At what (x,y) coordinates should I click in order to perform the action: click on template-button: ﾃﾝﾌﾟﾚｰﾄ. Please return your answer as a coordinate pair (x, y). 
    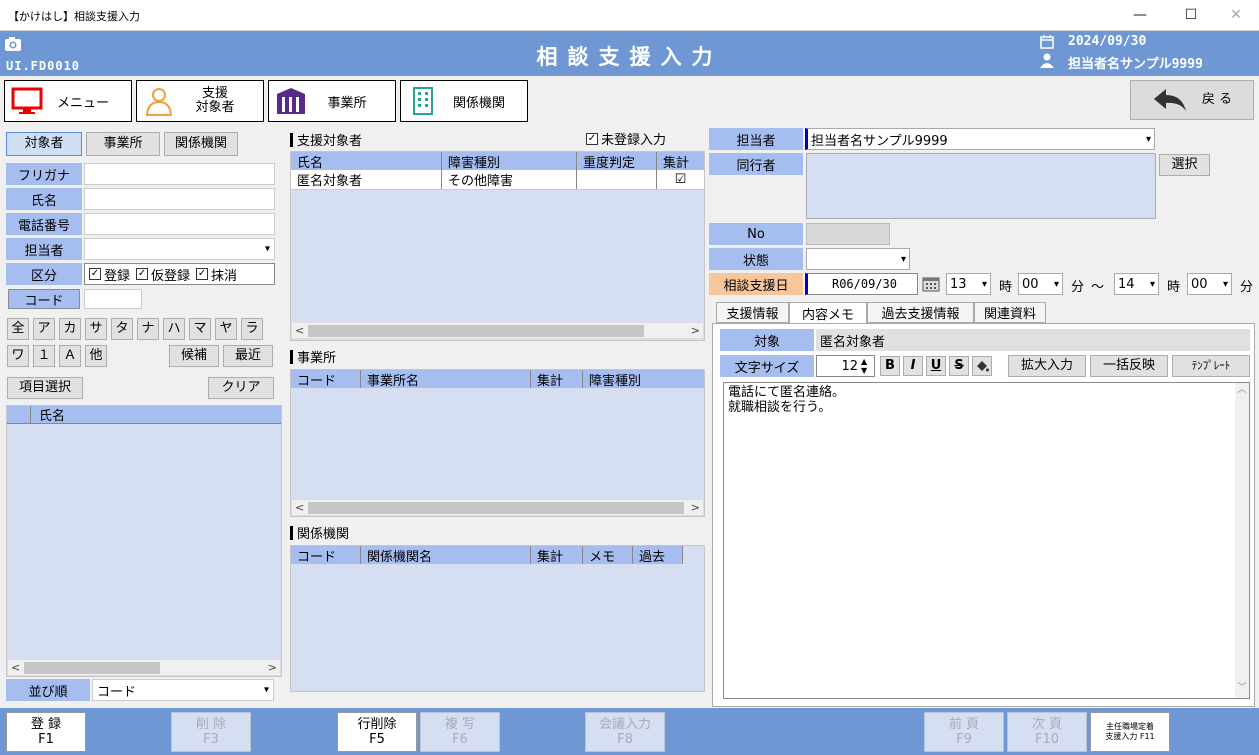
    Looking at the image, I should click on (1211, 366).